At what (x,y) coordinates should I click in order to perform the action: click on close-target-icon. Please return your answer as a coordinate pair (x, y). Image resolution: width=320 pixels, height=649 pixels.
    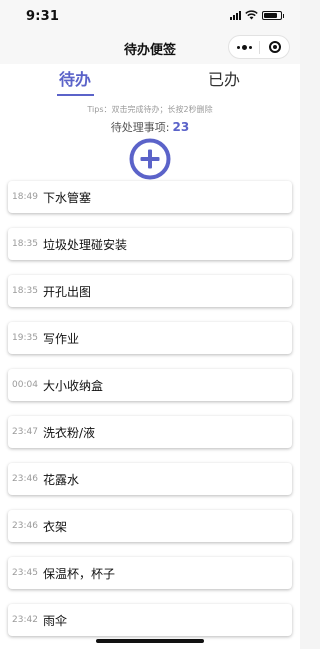
    Looking at the image, I should click on (274, 47).